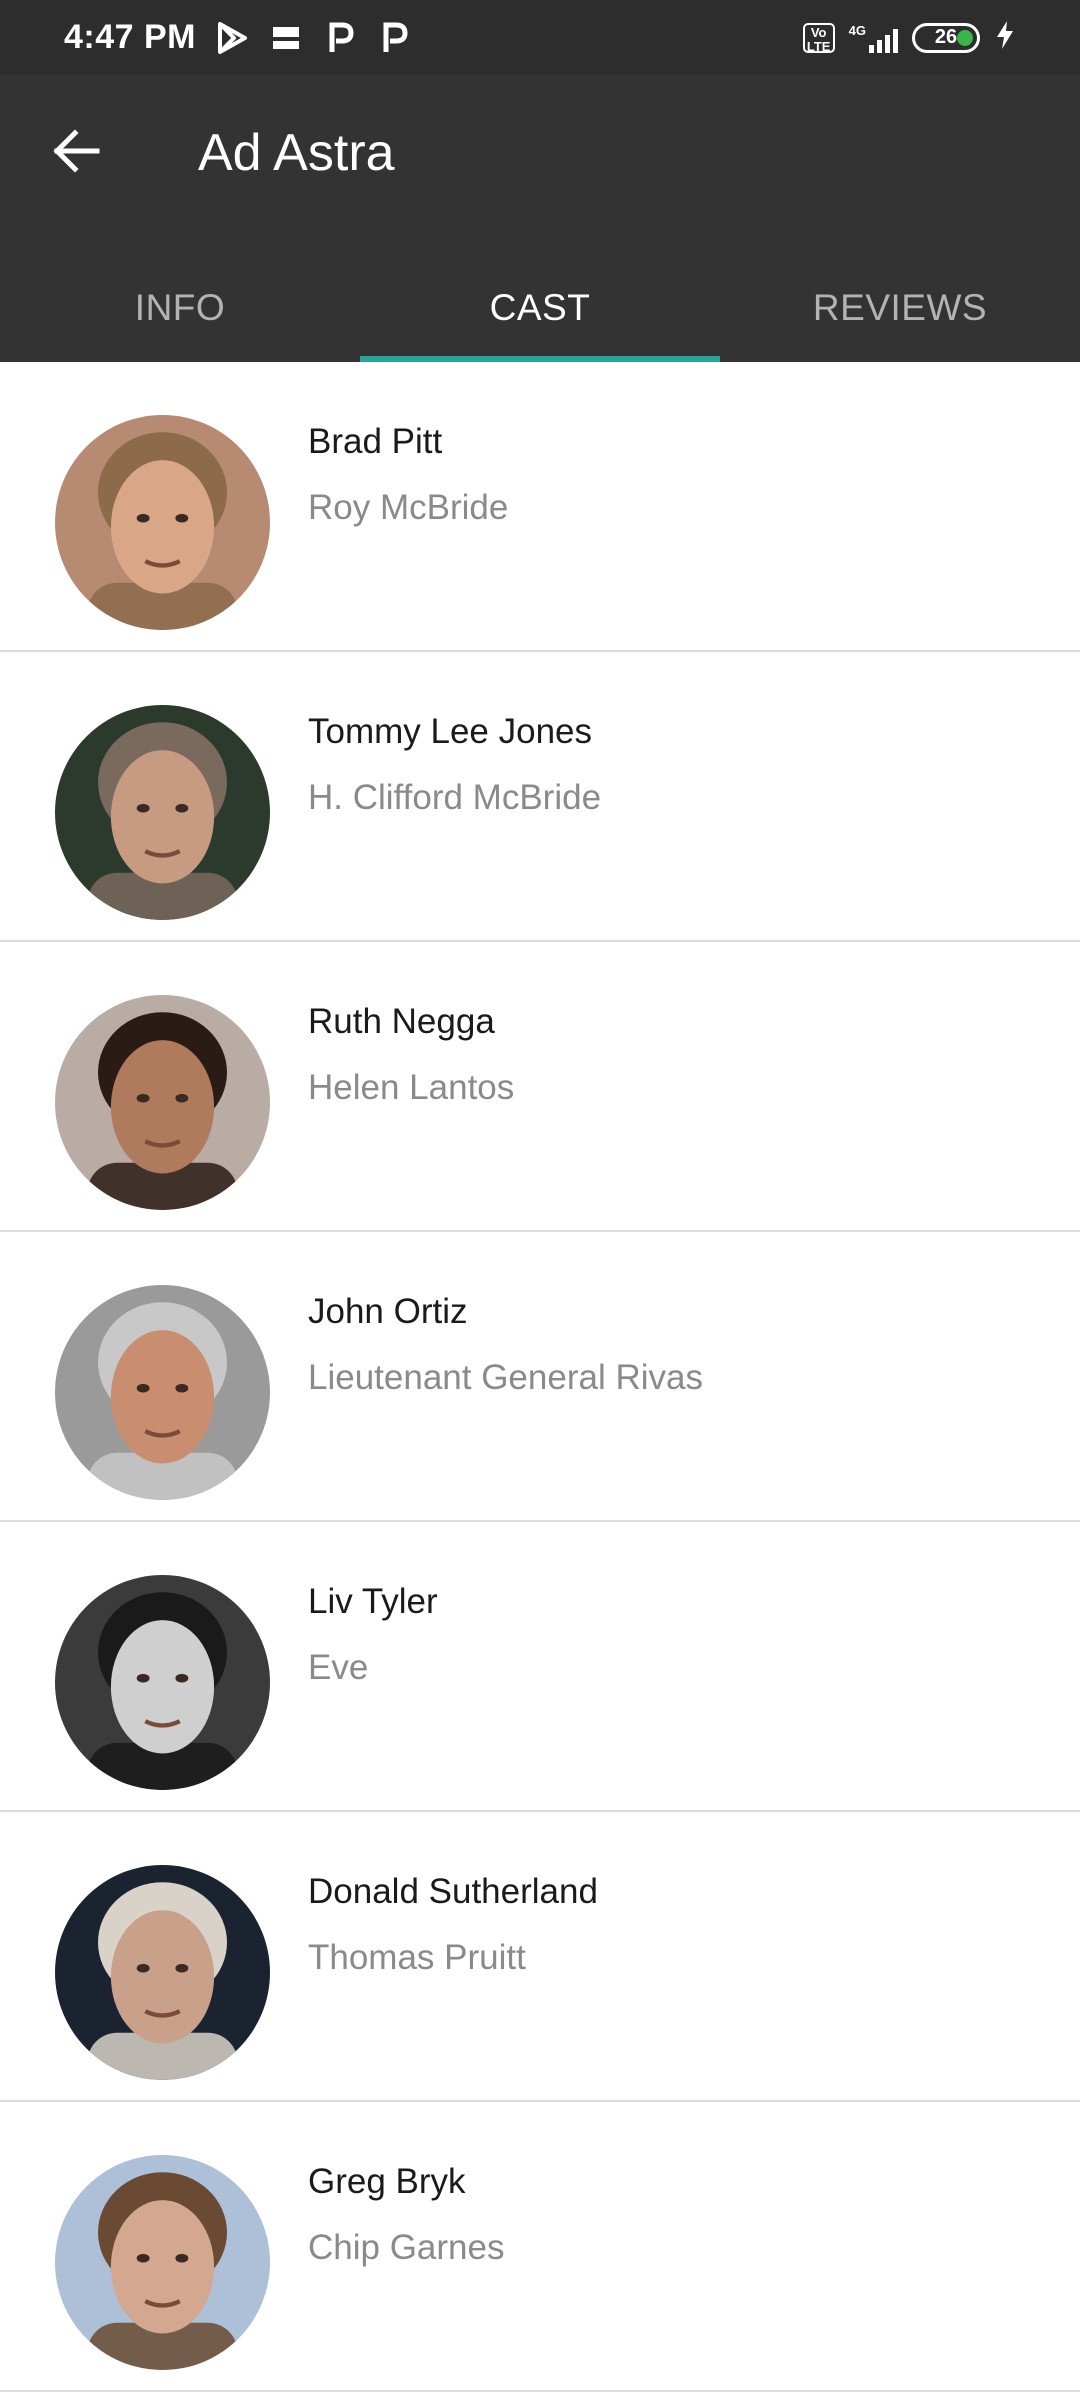 The height and width of the screenshot is (2392, 1080). What do you see at coordinates (857, 30) in the screenshot?
I see `network-type: 4G` at bounding box center [857, 30].